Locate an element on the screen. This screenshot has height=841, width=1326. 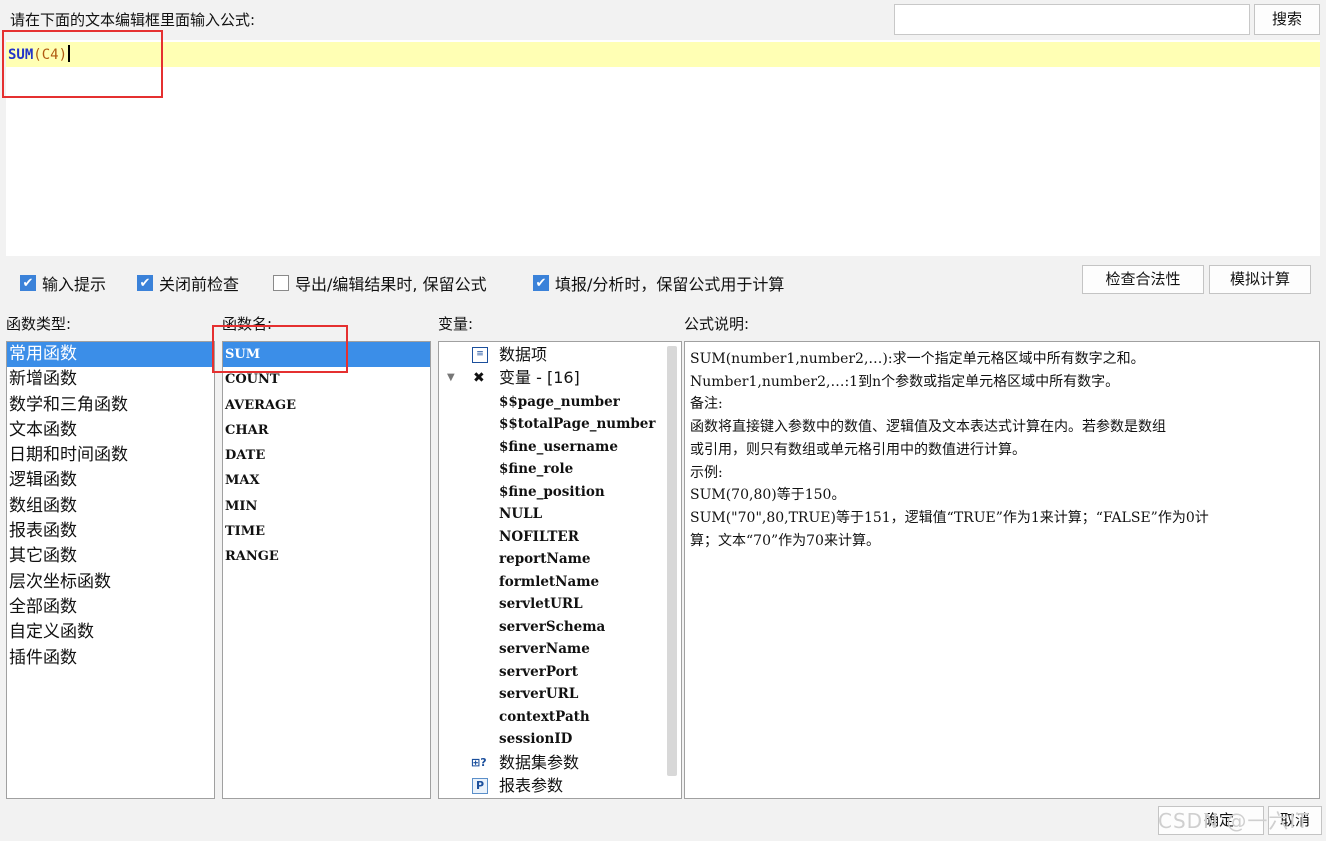
checkbox-unchecked-icon is located at coordinates (281, 283).